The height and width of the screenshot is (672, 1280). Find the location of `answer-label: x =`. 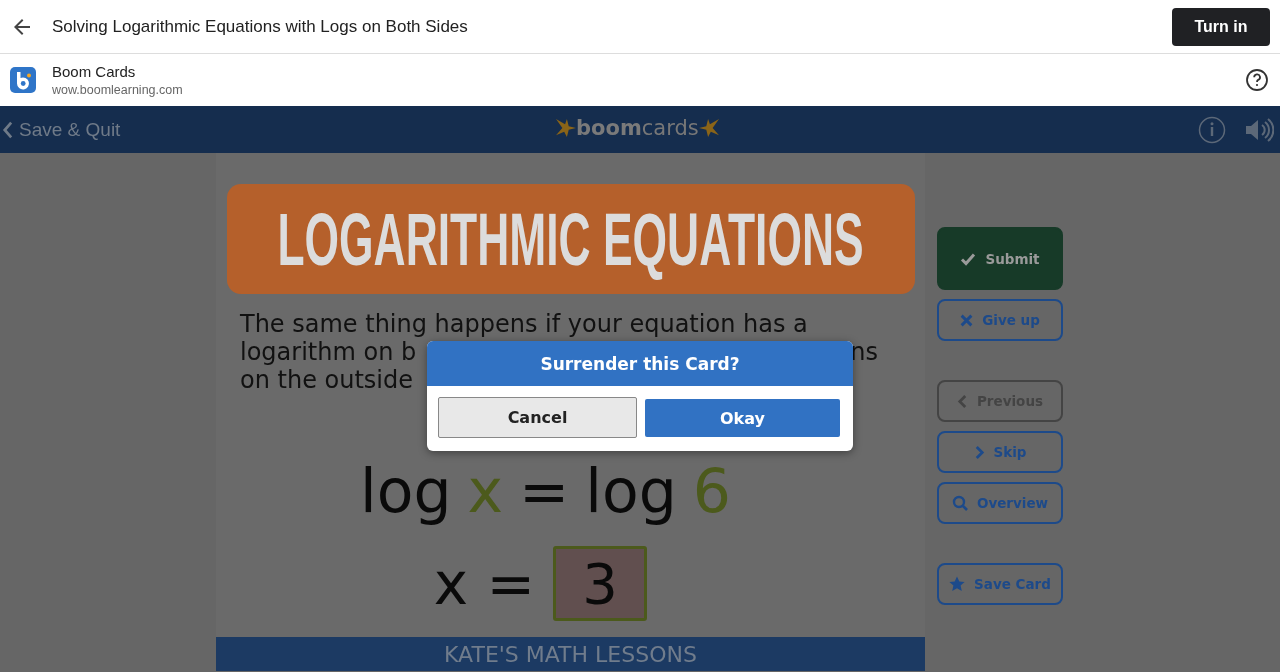

answer-label: x = is located at coordinates (484, 583).